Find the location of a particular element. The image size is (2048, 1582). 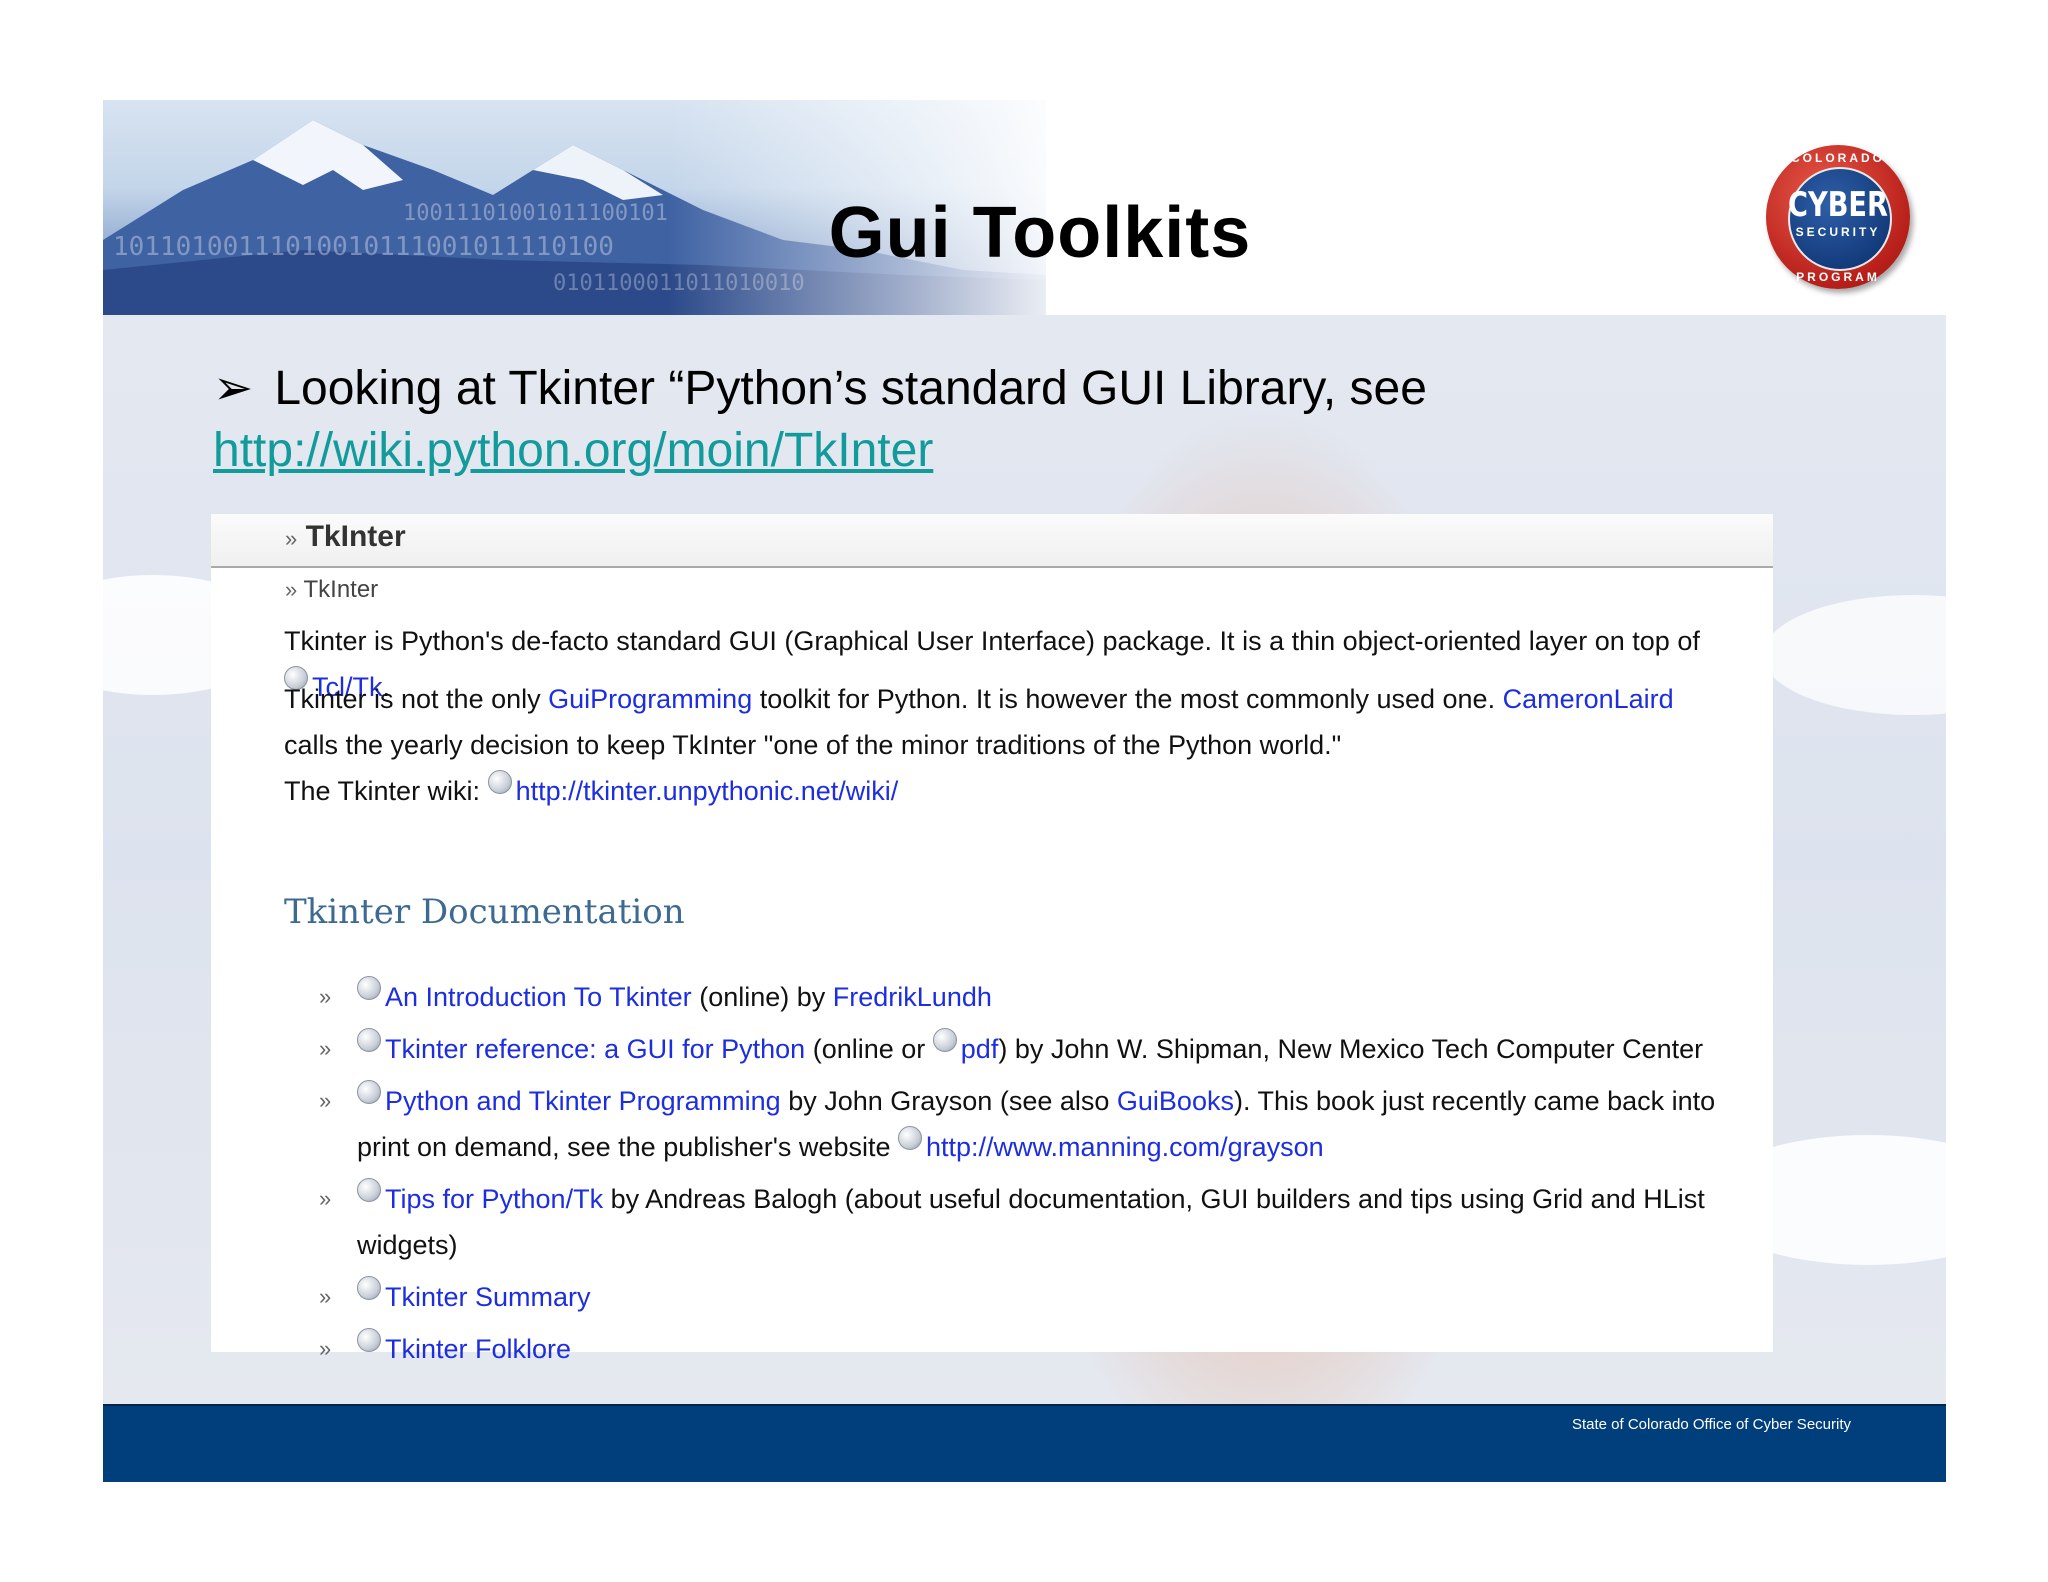

fredriklundh-link: FredrikLundh is located at coordinates (912, 997).